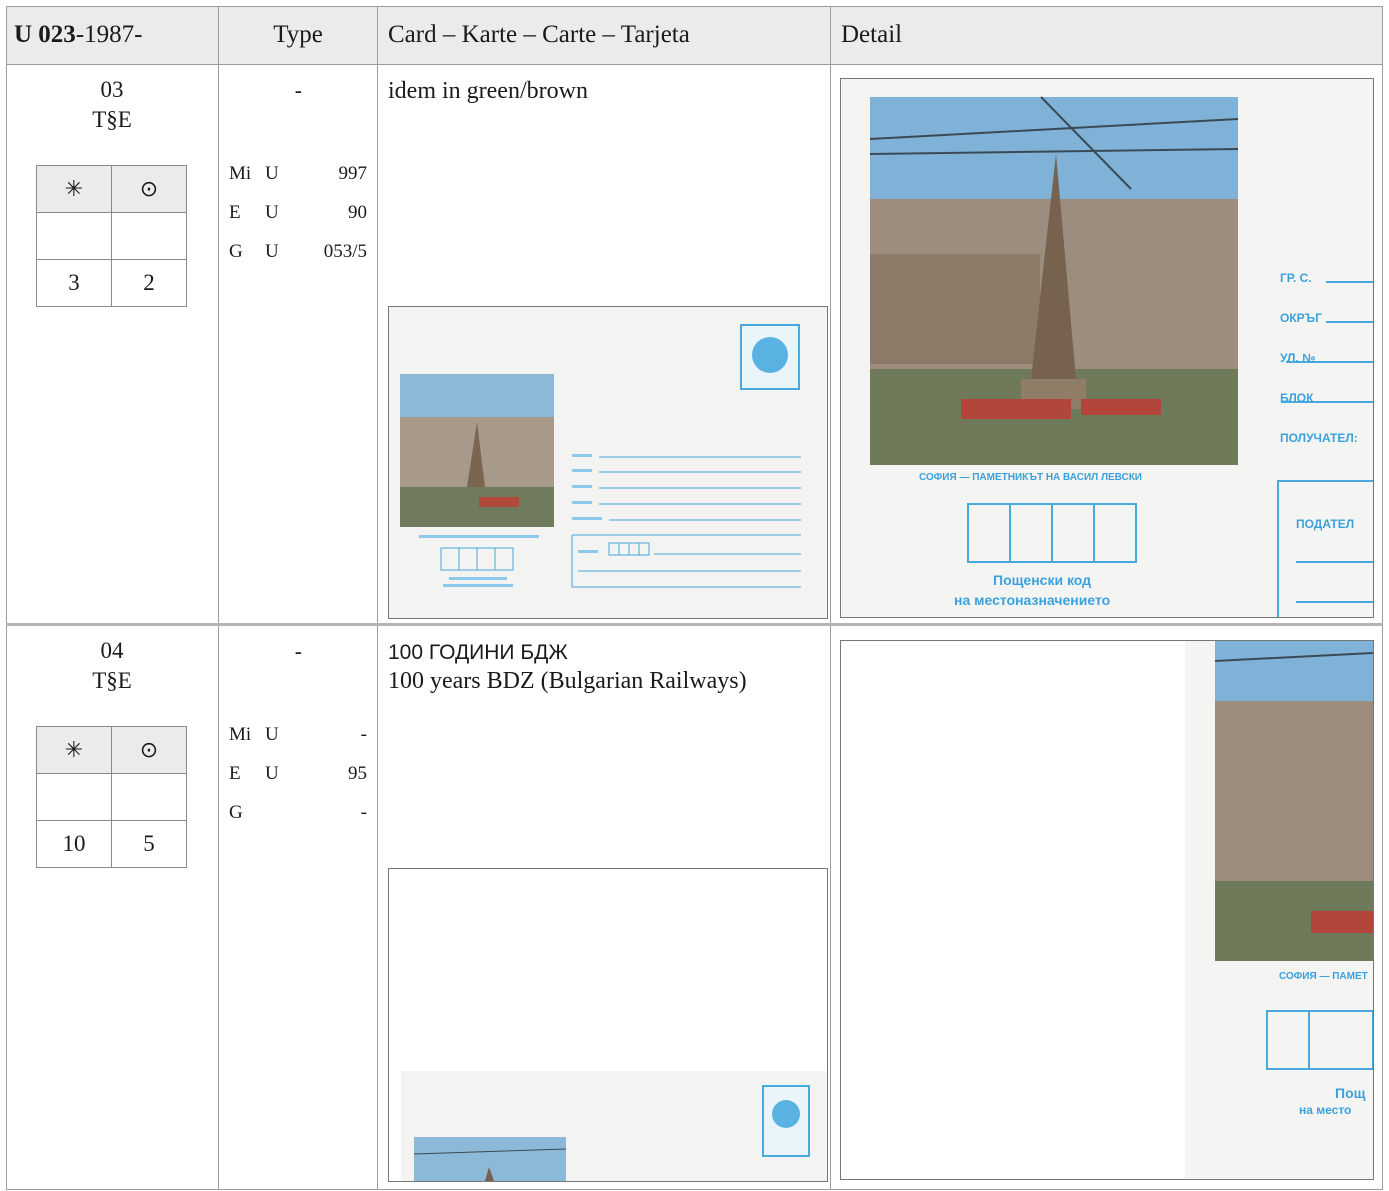 The height and width of the screenshot is (1191, 1389). What do you see at coordinates (112, 908) in the screenshot?
I see `number-cell: 04 T§E ✳ ⊙ 10 5` at bounding box center [112, 908].